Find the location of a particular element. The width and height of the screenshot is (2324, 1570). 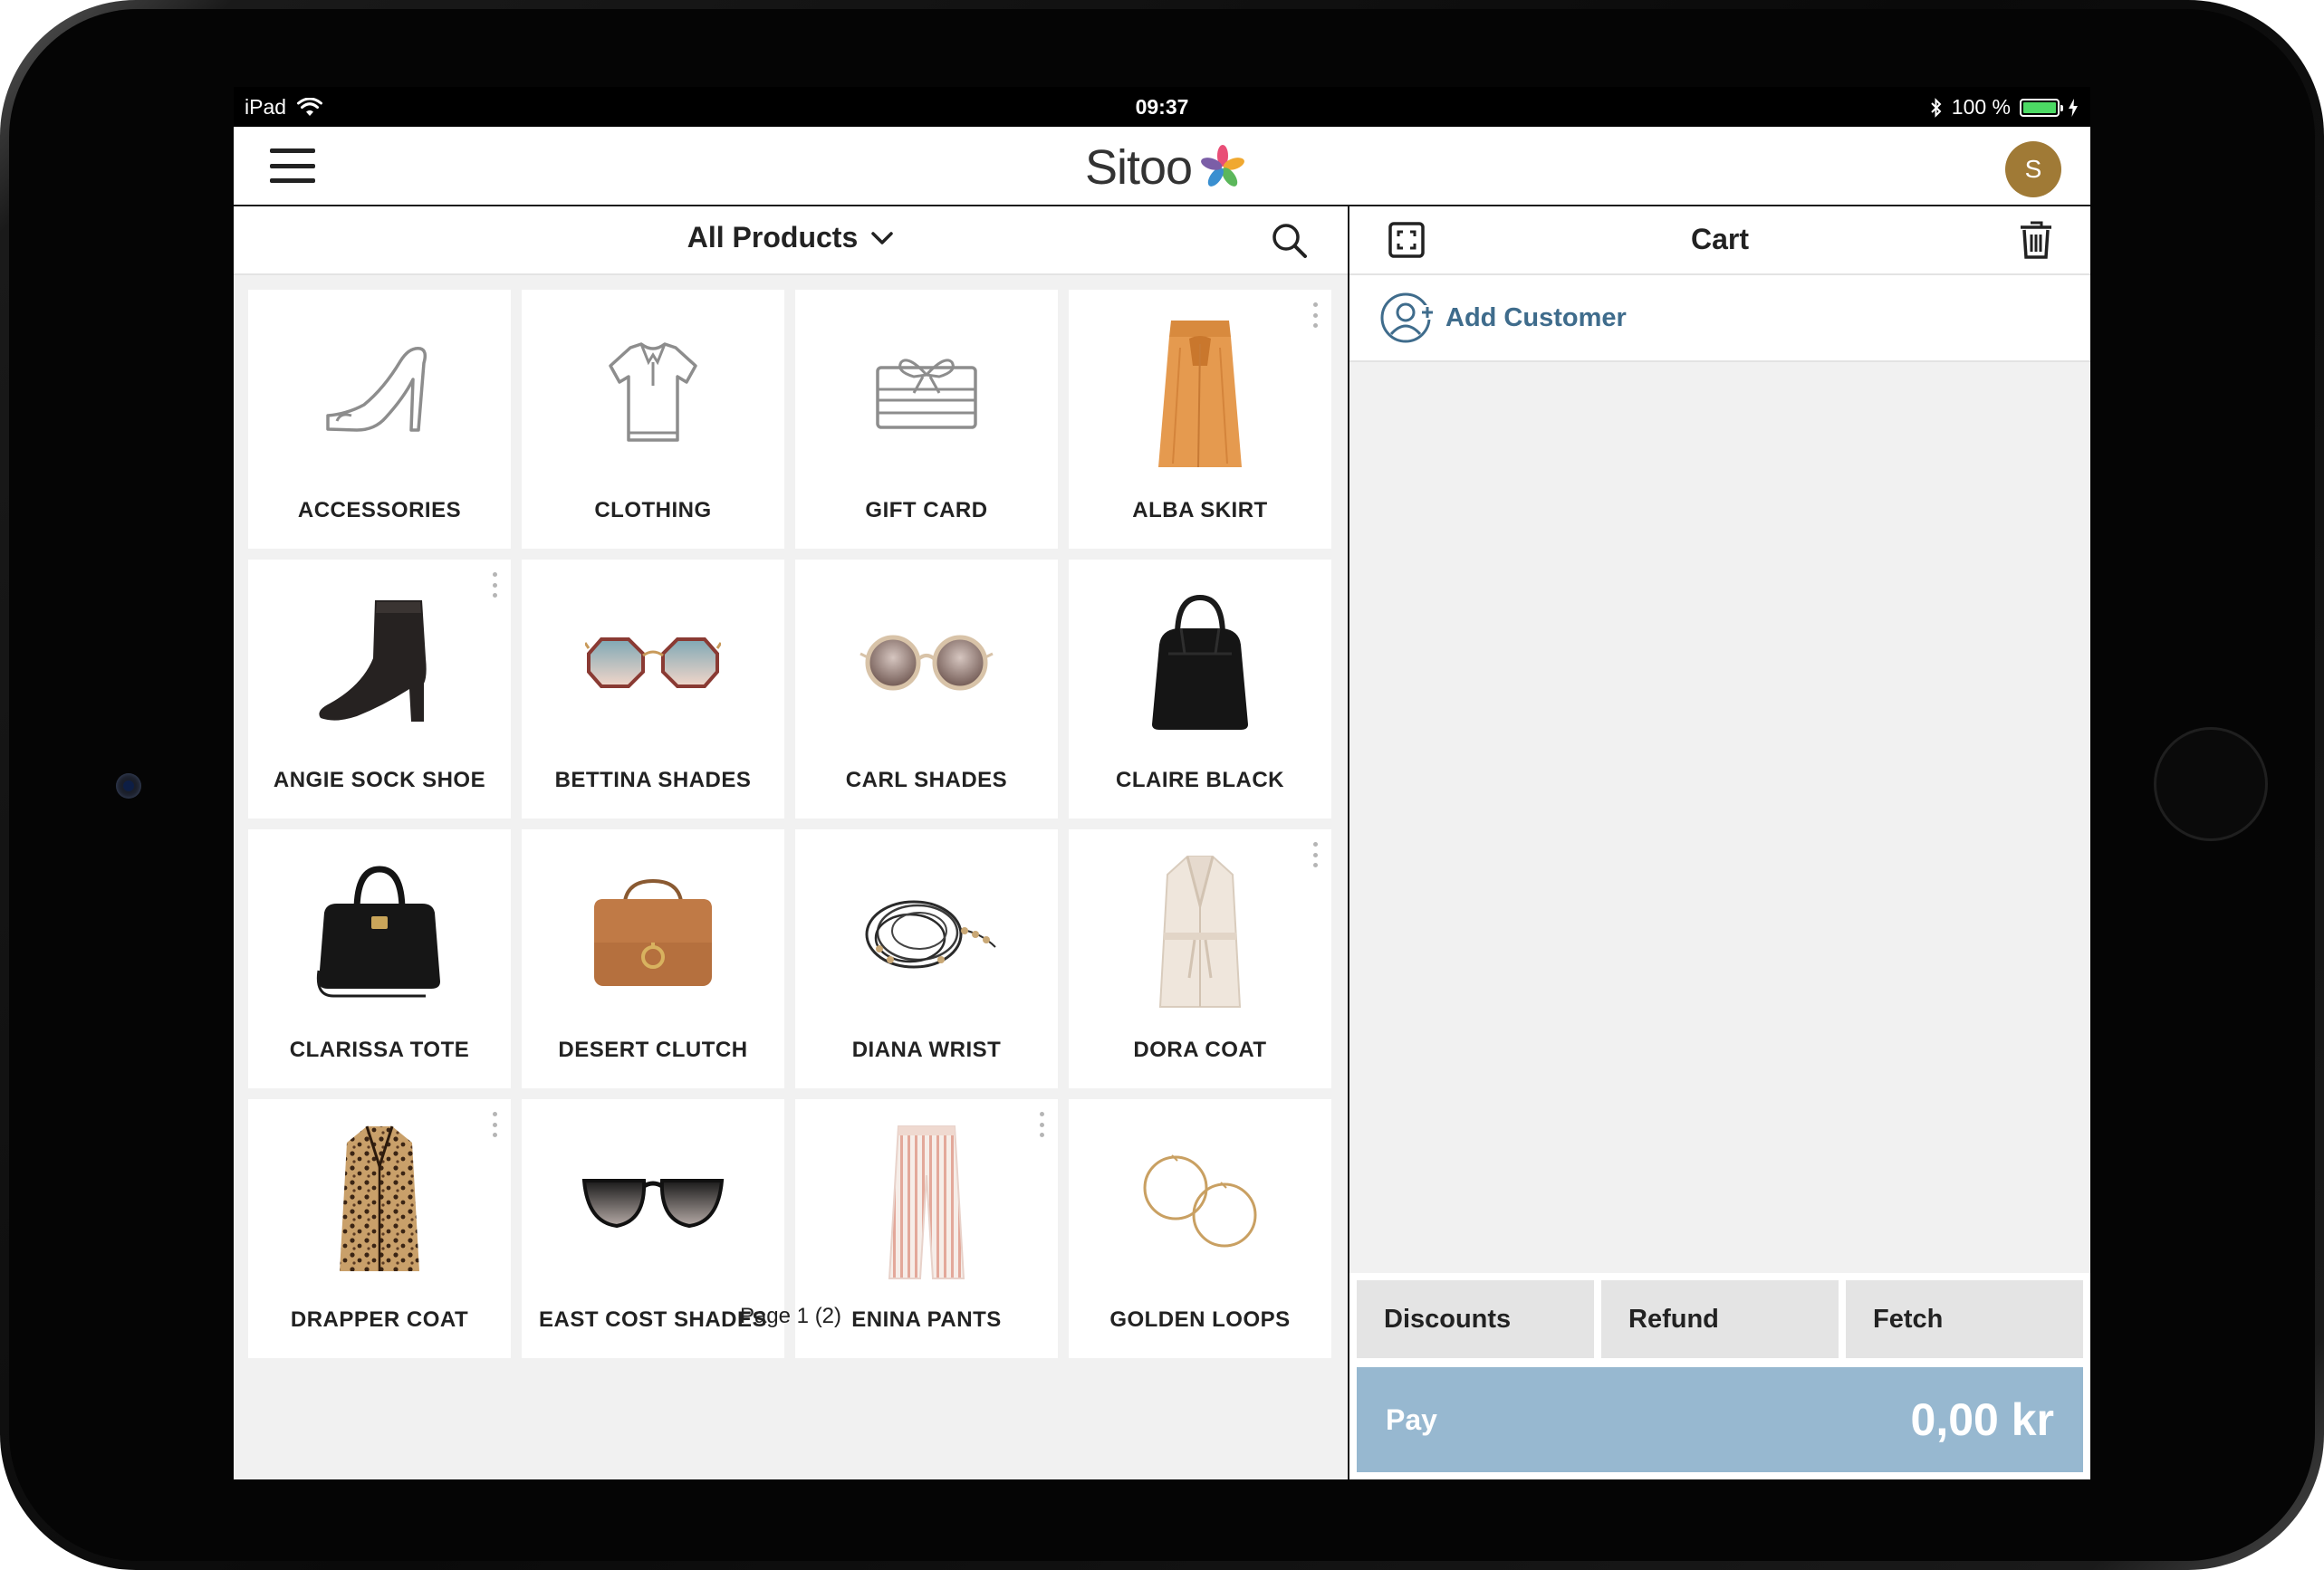

product-tile: CLOTHING is located at coordinates (653, 419).